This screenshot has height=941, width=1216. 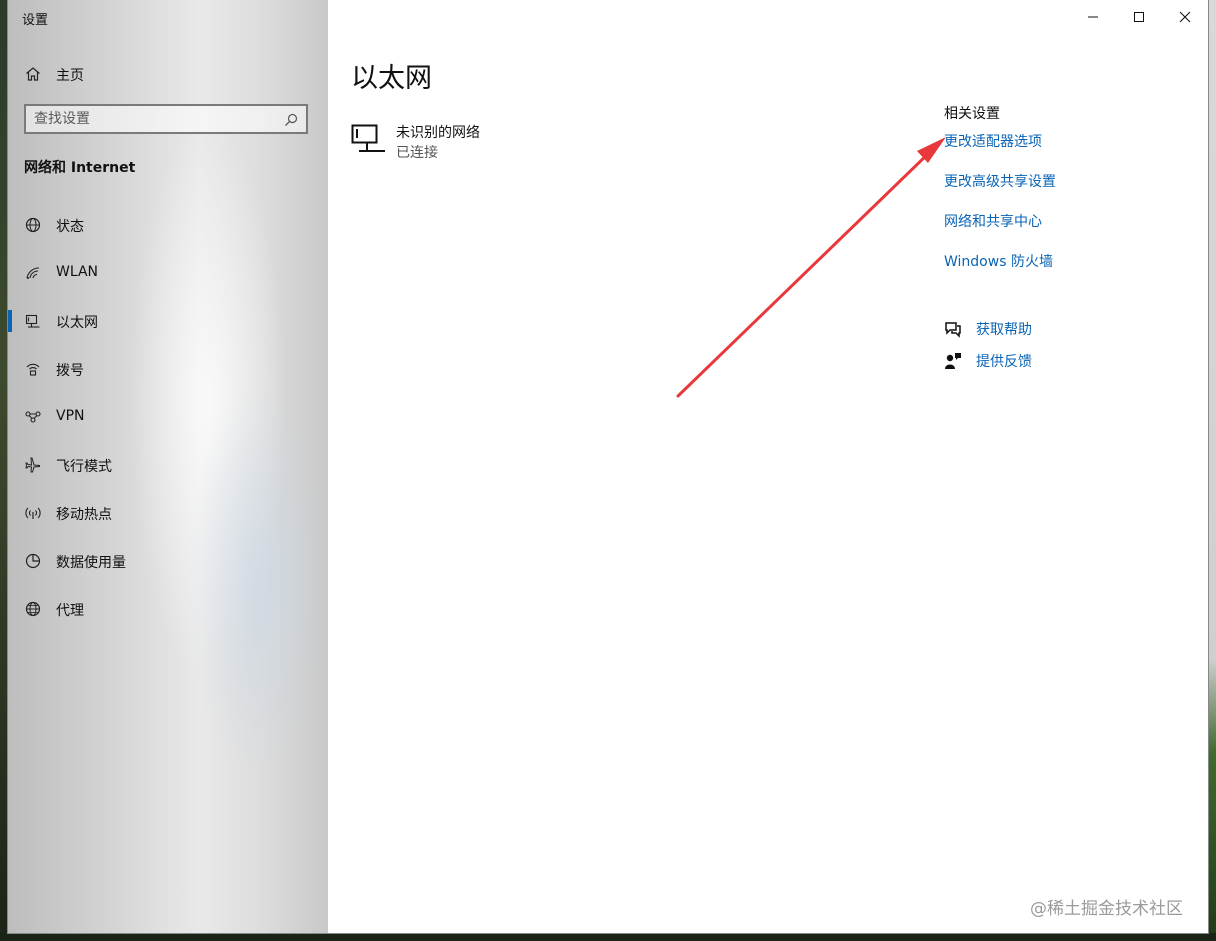 What do you see at coordinates (1004, 330) in the screenshot?
I see `get-help-label: 获取帮助` at bounding box center [1004, 330].